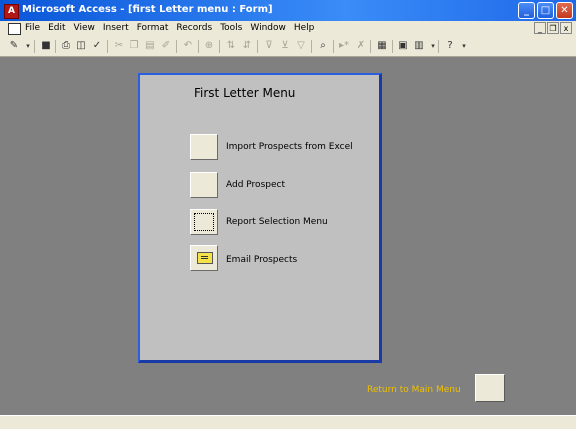 Image resolution: width=576 pixels, height=429 pixels. What do you see at coordinates (540, 28) in the screenshot?
I see `doc-minimize-button: _` at bounding box center [540, 28].